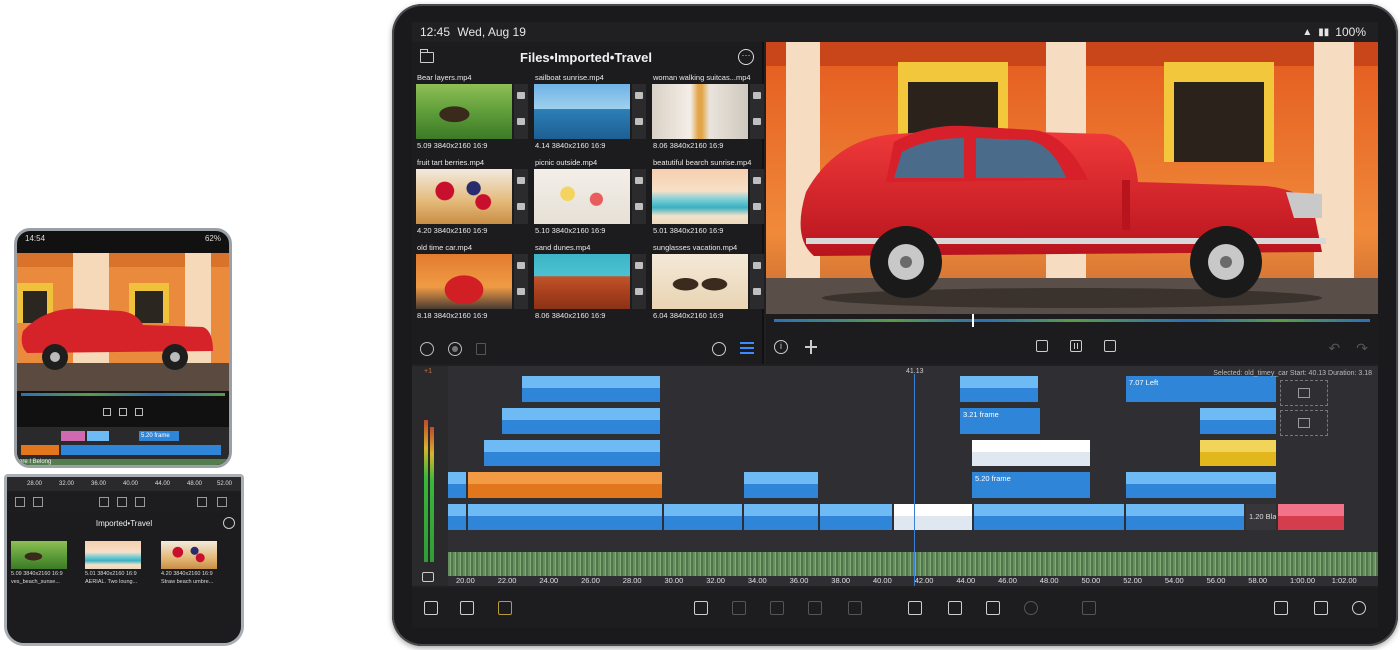 The height and width of the screenshot is (650, 1400). I want to click on timeline-clip: 6.18 Drone view of beautif, so click(591, 389).